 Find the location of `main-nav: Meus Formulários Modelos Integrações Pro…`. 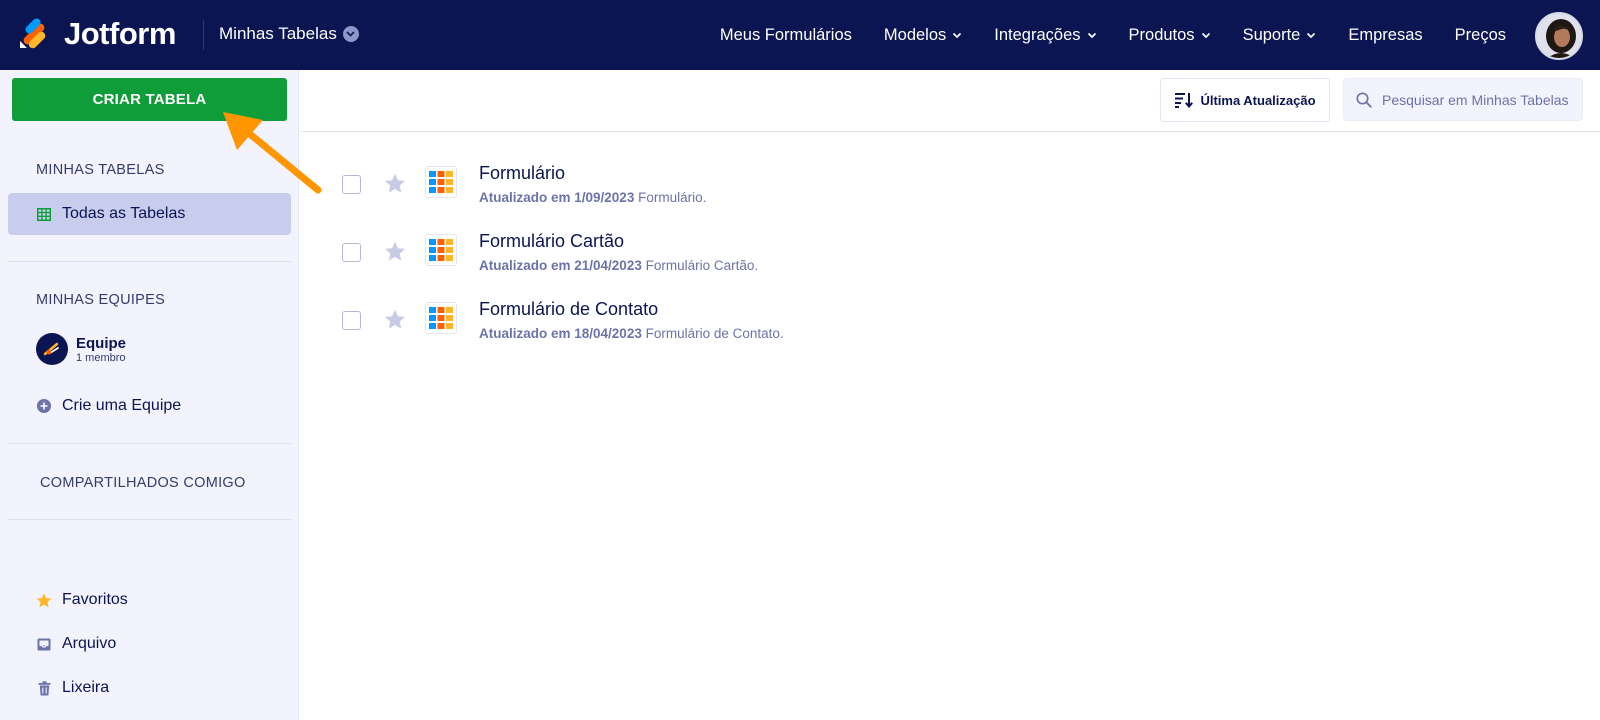

main-nav: Meus Formulários Modelos Integrações Pro… is located at coordinates (1097, 35).